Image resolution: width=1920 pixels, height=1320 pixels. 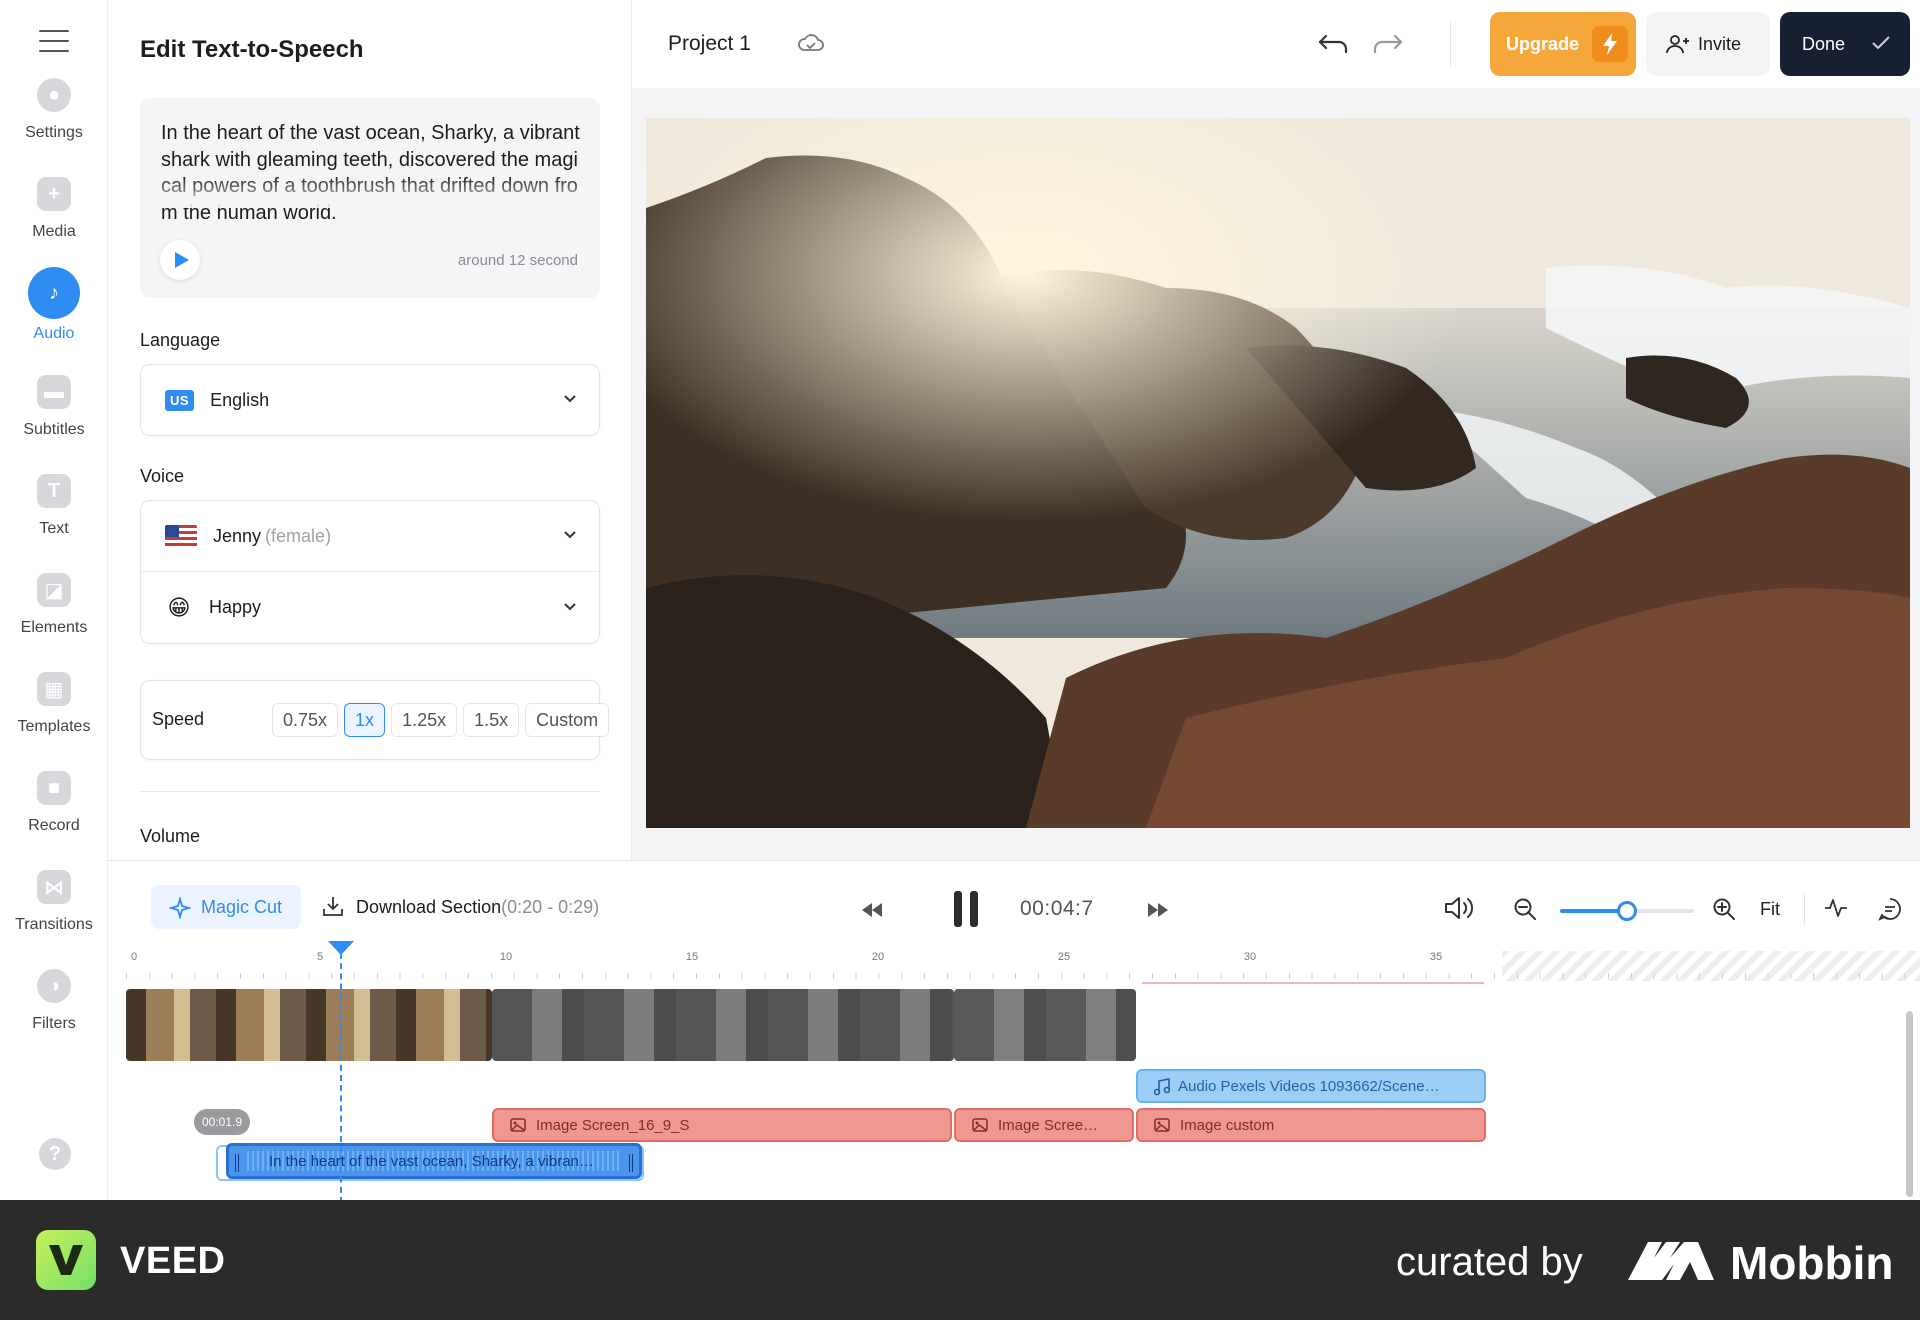 I want to click on rail-item-templates: ▦ Templates, so click(x=54, y=704).